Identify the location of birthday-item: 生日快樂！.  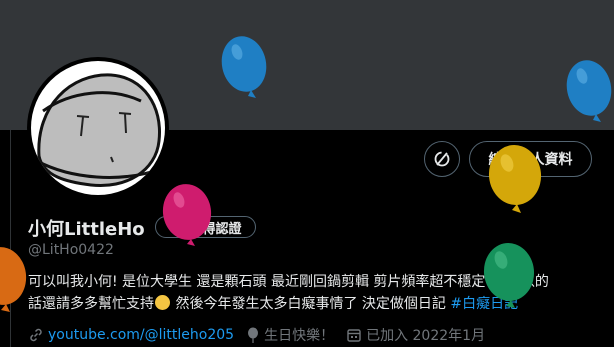
(290, 335).